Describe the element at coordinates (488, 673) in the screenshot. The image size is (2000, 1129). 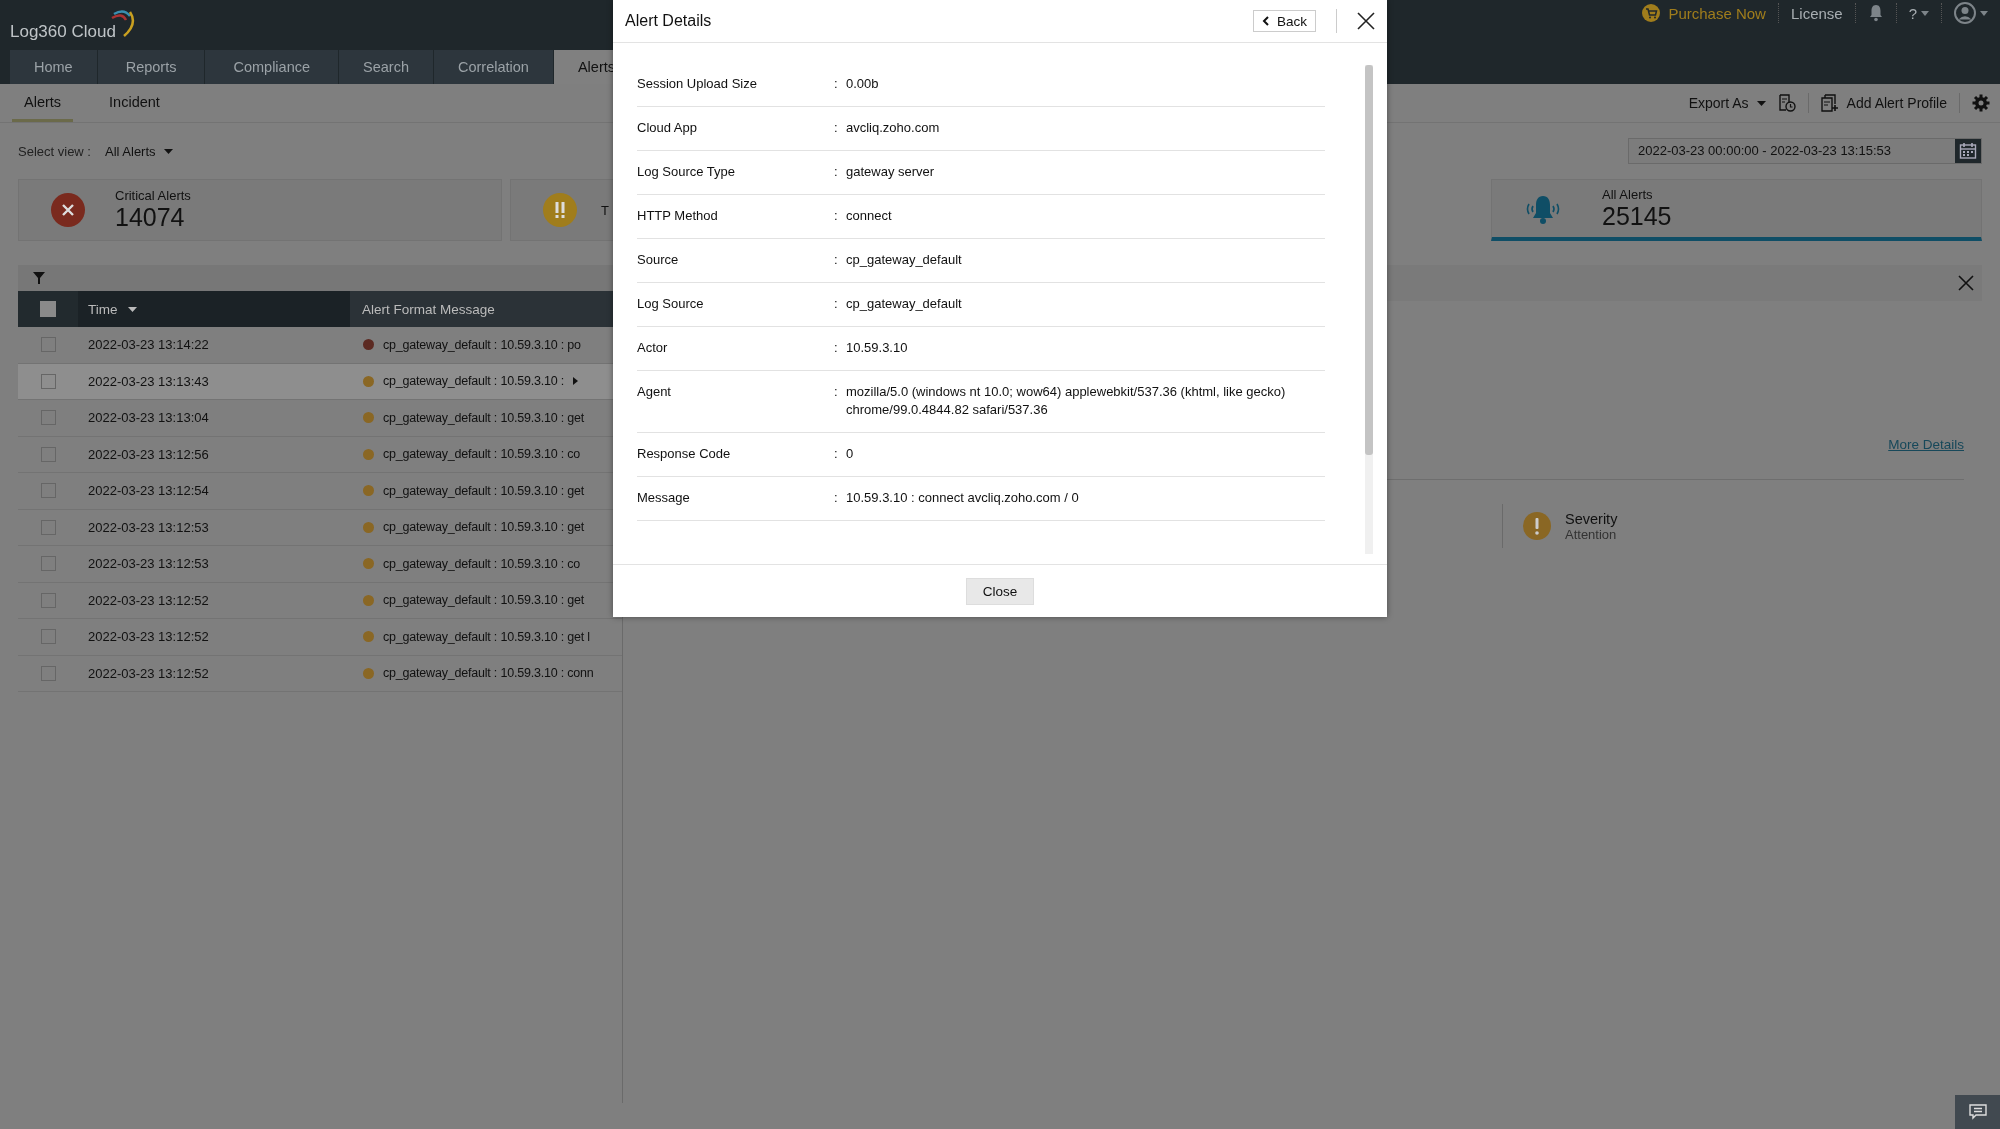
I see `message-cell: cp_gateway_default : 10.59.3.10 : conn` at that location.